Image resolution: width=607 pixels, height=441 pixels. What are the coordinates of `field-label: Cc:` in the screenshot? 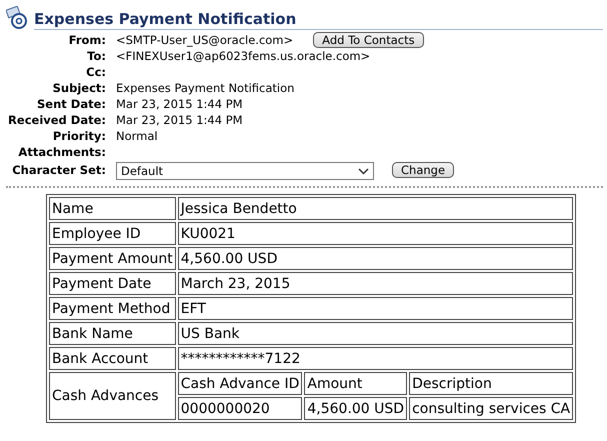 It's located at (95, 72).